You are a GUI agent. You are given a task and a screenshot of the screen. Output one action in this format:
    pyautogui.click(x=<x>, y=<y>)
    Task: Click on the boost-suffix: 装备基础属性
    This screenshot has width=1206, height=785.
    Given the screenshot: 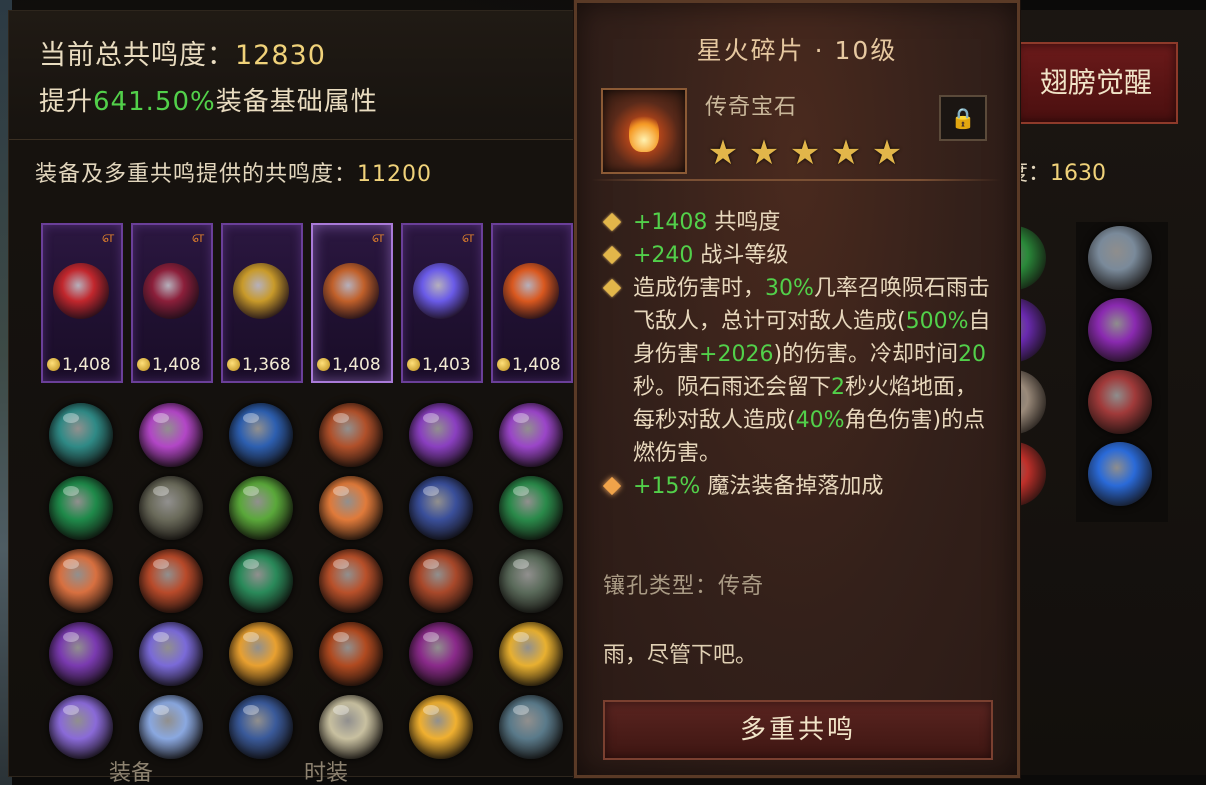 What is the action you would take?
    pyautogui.click(x=296, y=102)
    